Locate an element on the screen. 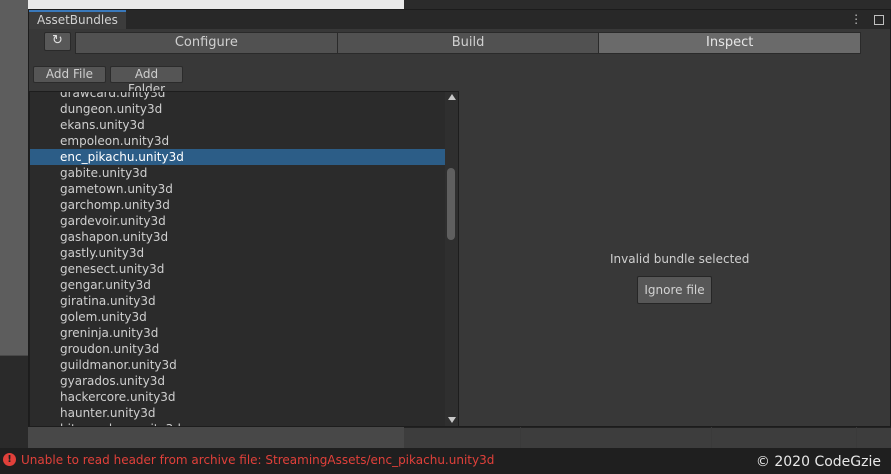 The height and width of the screenshot is (474, 891). list-item: gengar.unity3d is located at coordinates (238, 285).